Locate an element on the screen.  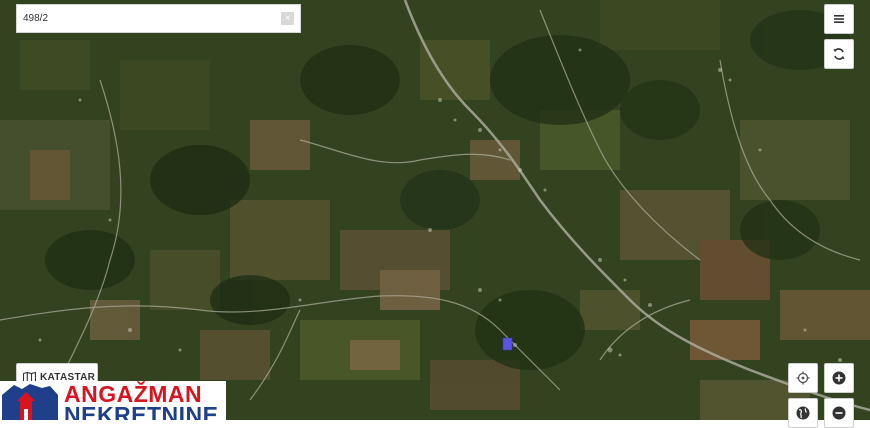
locate-button is located at coordinates (803, 378).